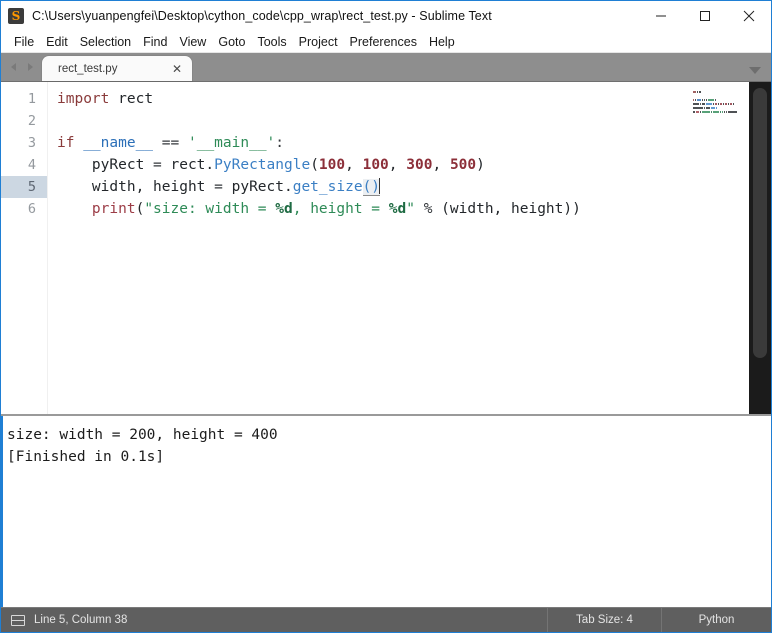  What do you see at coordinates (155, 42) in the screenshot?
I see `menu-item-find: Find` at bounding box center [155, 42].